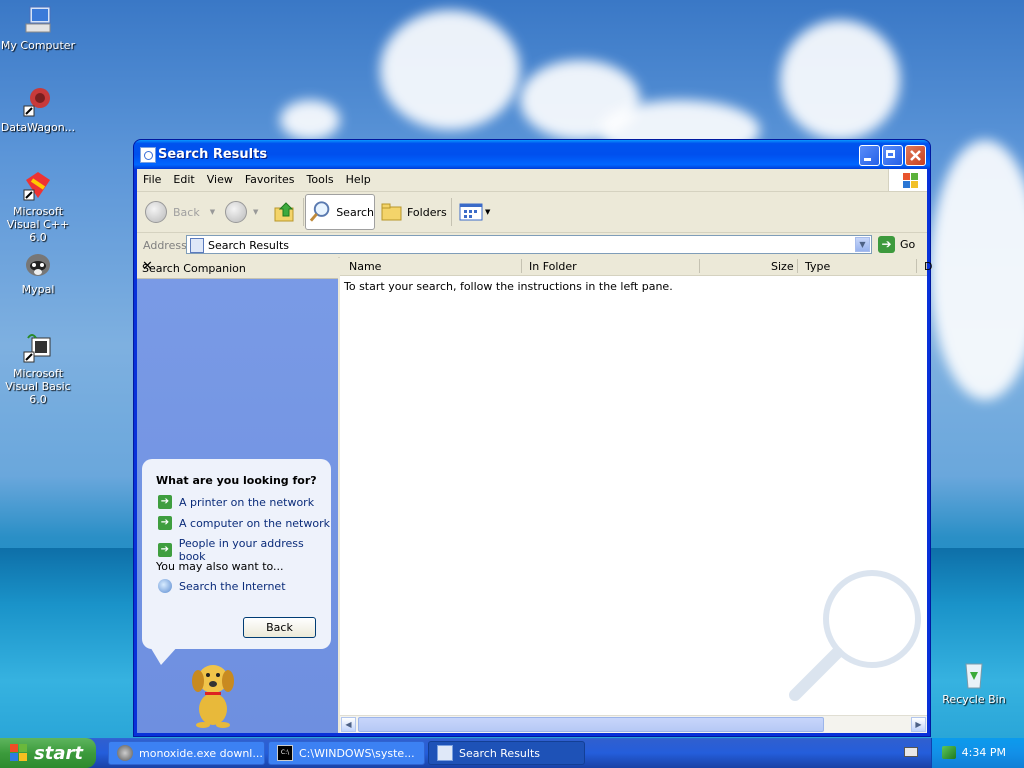  I want to click on start-label: start, so click(58, 753).